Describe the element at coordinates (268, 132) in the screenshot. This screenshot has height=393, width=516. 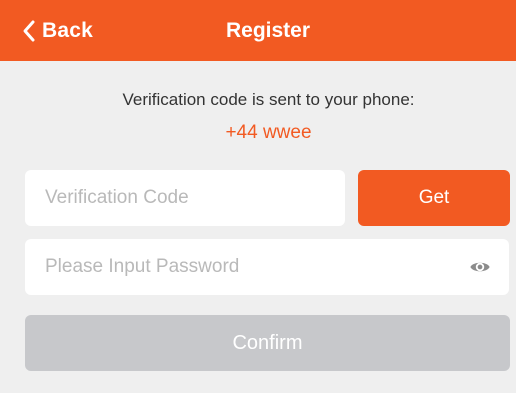
I see `phone-number: +44 wwee` at that location.